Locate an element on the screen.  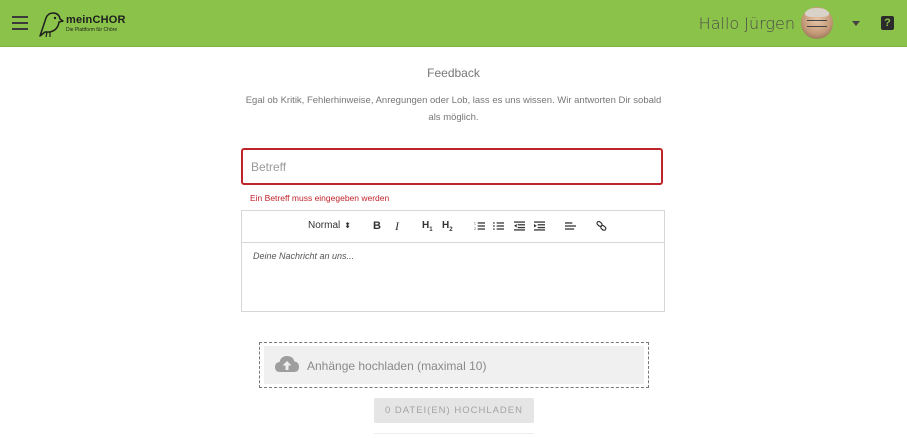
indent-icon is located at coordinates (539, 226).